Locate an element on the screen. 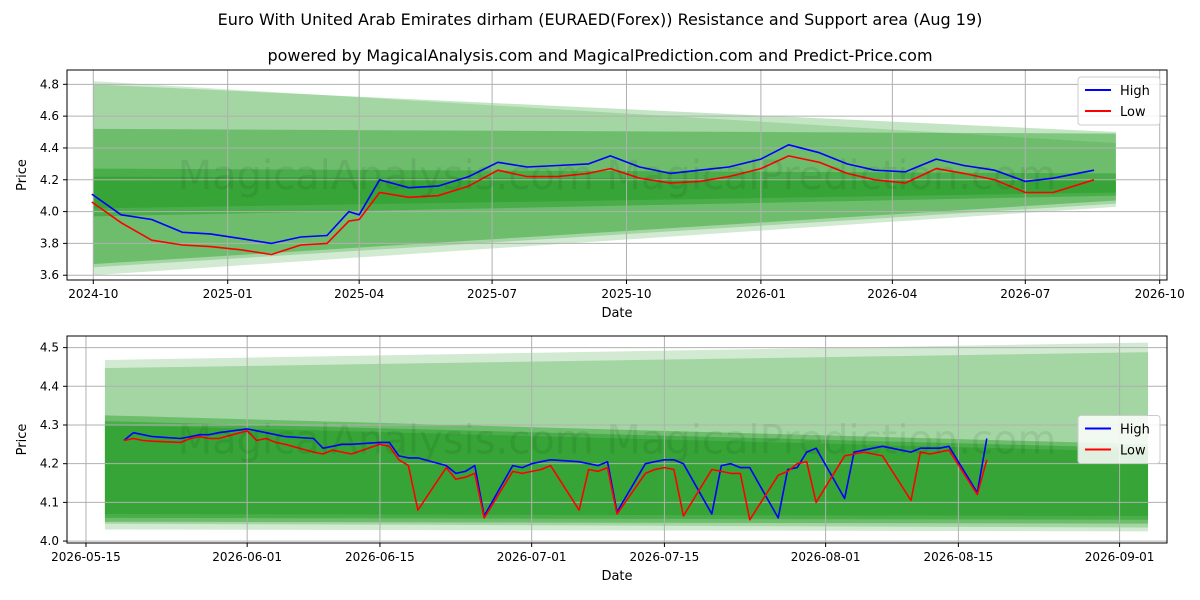  x-tick-label: 2026-07-01 is located at coordinates (532, 557).